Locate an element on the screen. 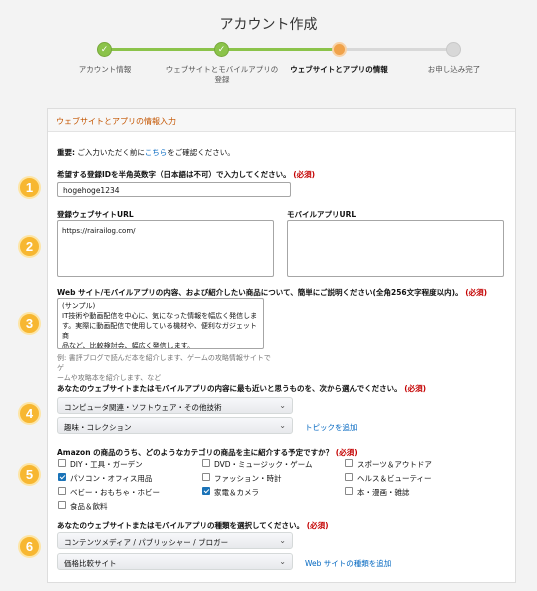 This screenshot has width=537, height=591. important-link: こちら is located at coordinates (156, 152).